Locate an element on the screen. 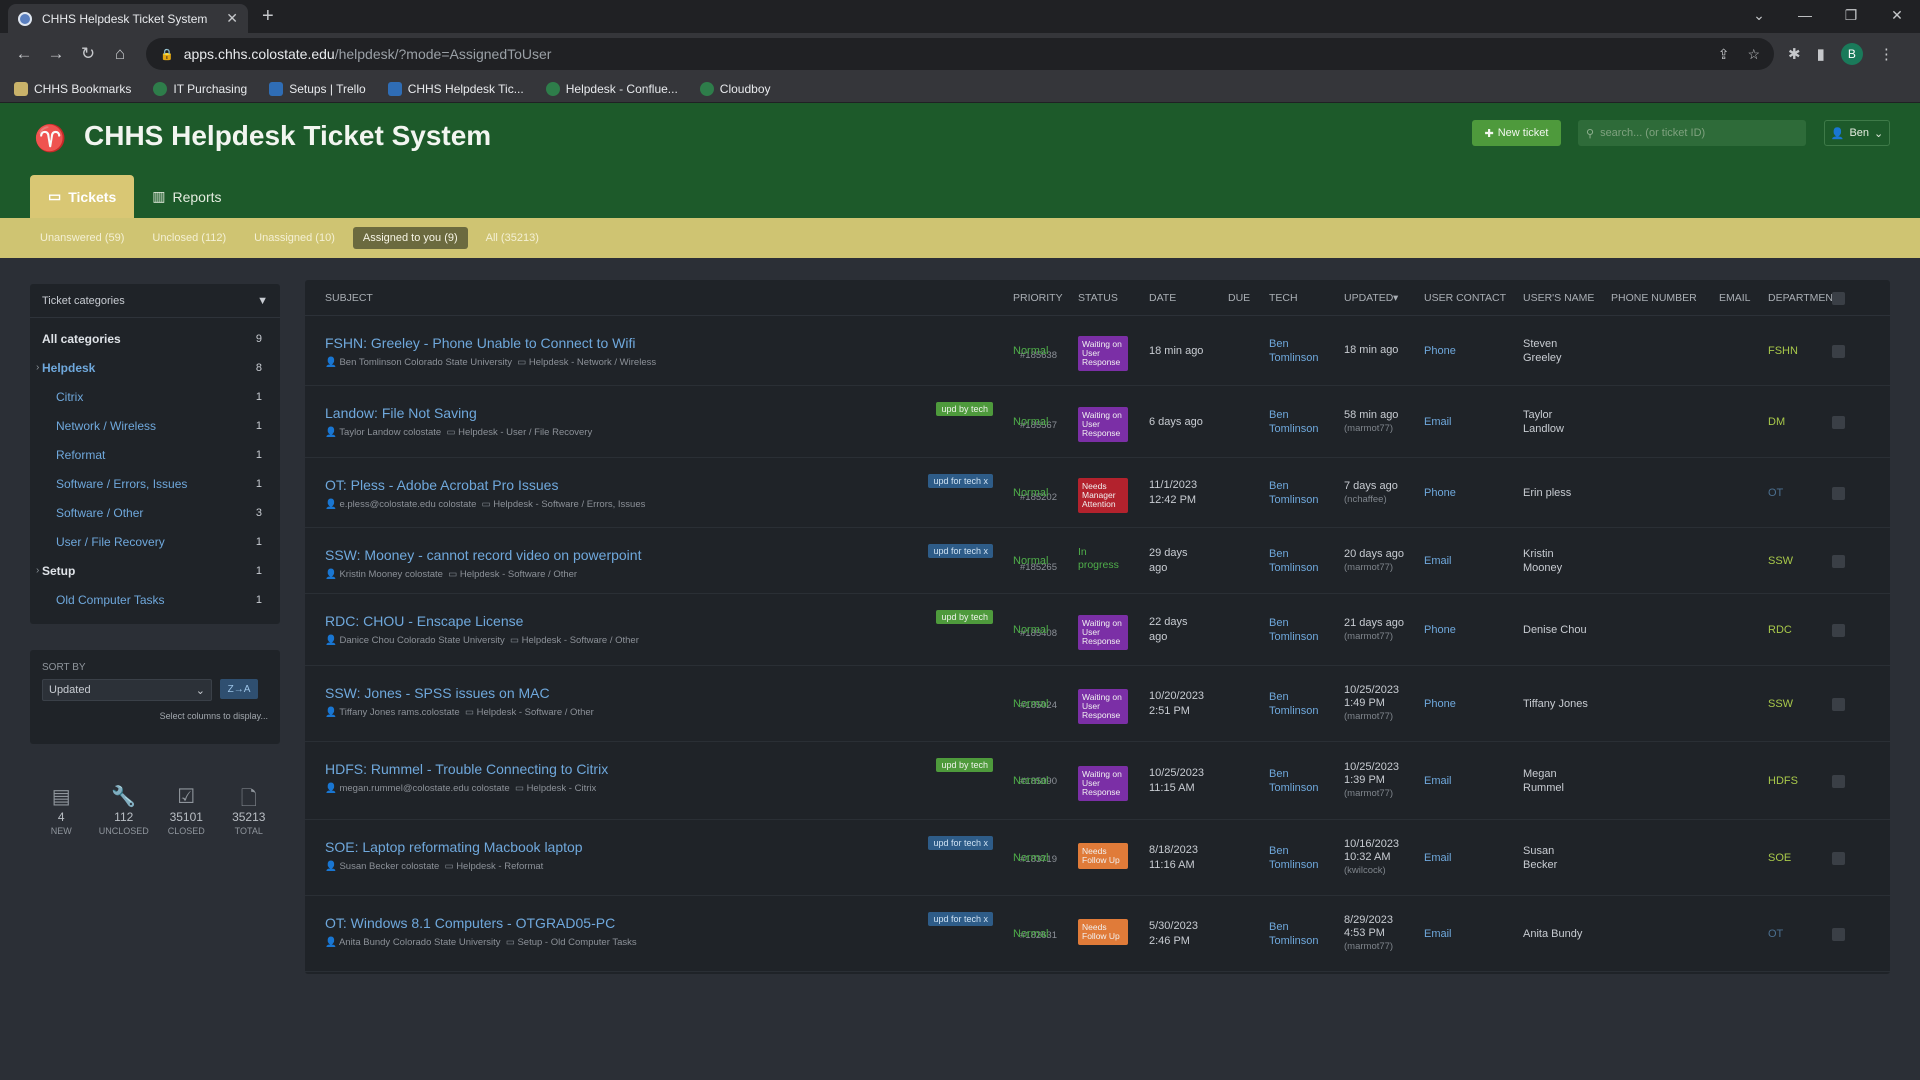  new-tab-icon: + is located at coordinates (268, 16).